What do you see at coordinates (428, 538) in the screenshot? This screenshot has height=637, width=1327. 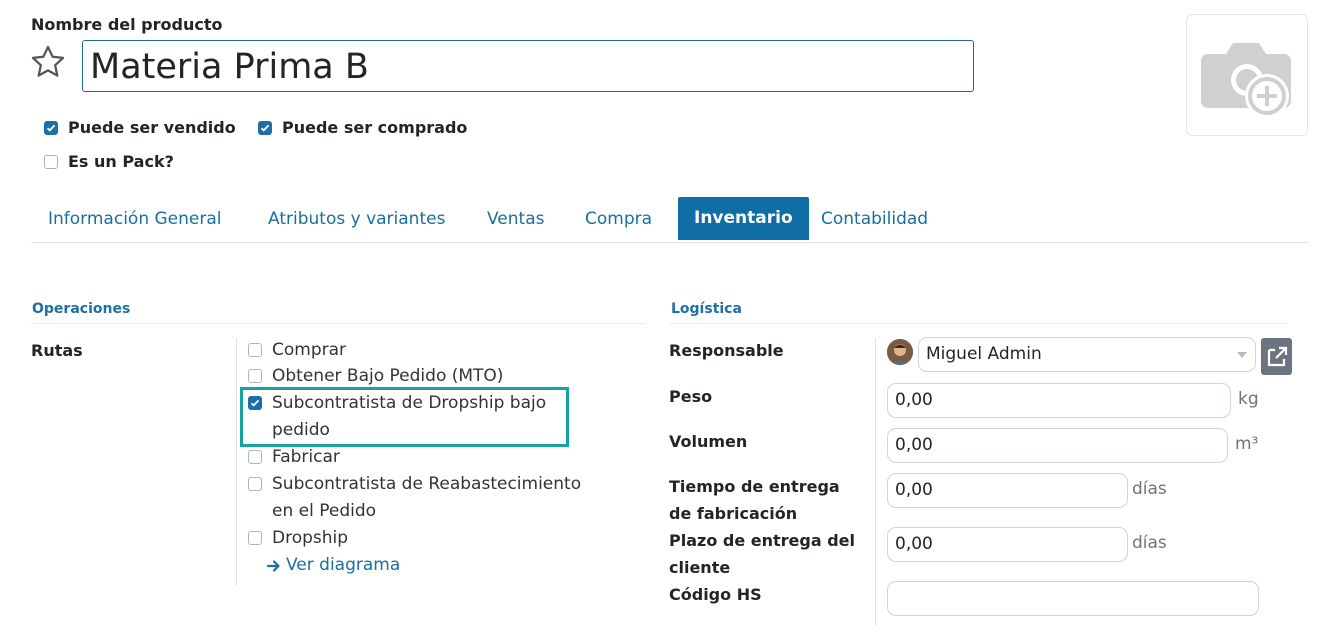 I see `route-dropship: Dropship` at bounding box center [428, 538].